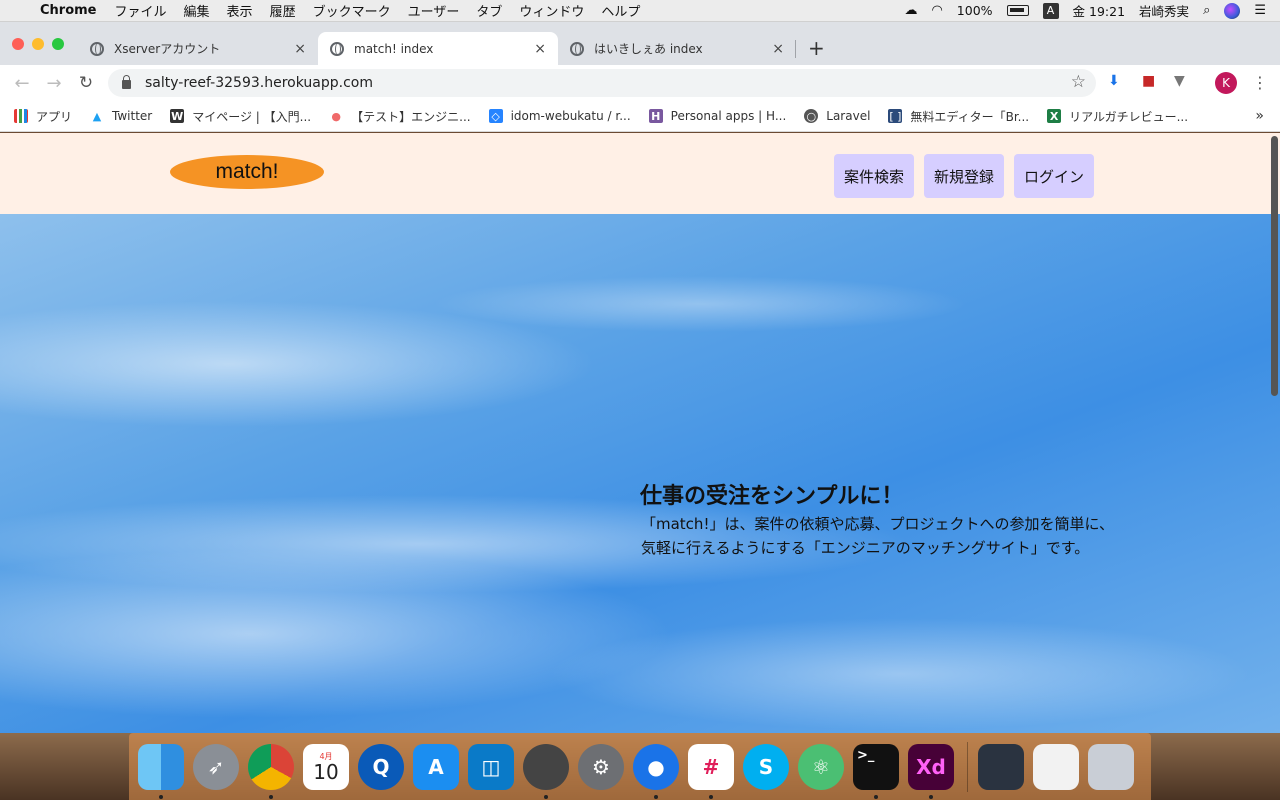  I want to click on menu-people: ユーザー, so click(434, 10).